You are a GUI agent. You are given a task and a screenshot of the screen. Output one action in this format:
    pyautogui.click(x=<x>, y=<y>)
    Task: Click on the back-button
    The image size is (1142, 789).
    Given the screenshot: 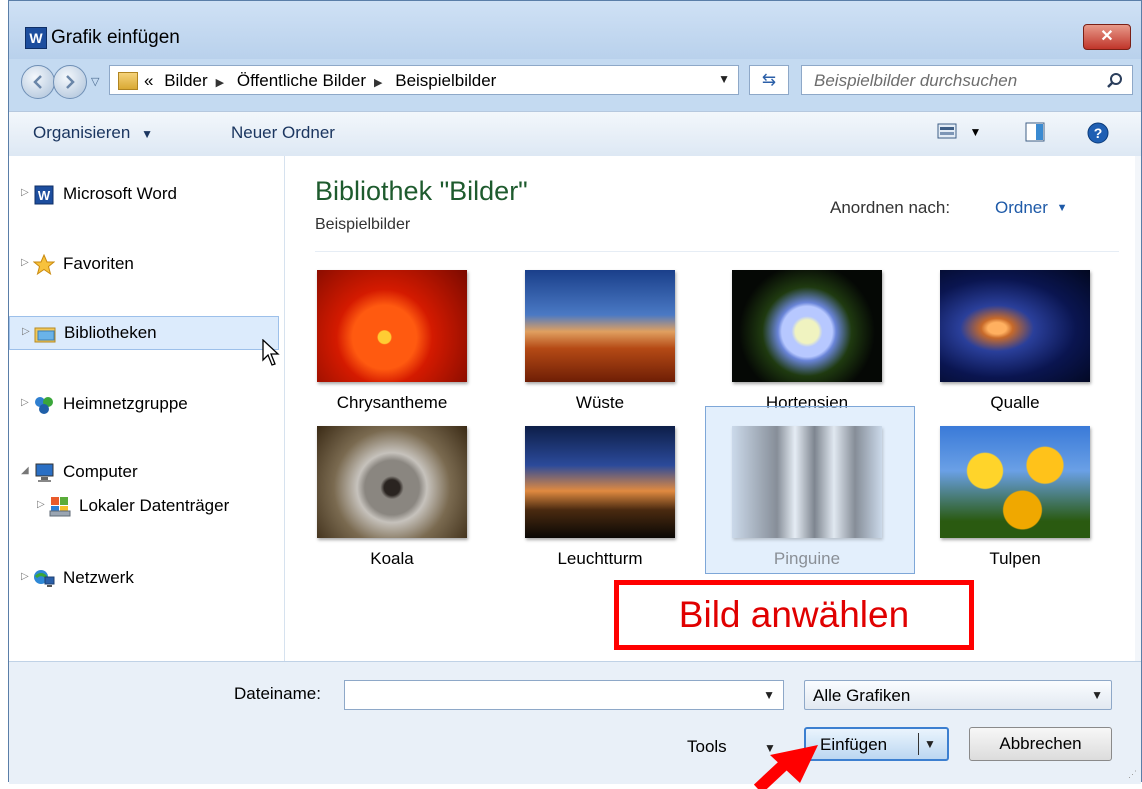 What is the action you would take?
    pyautogui.click(x=38, y=82)
    